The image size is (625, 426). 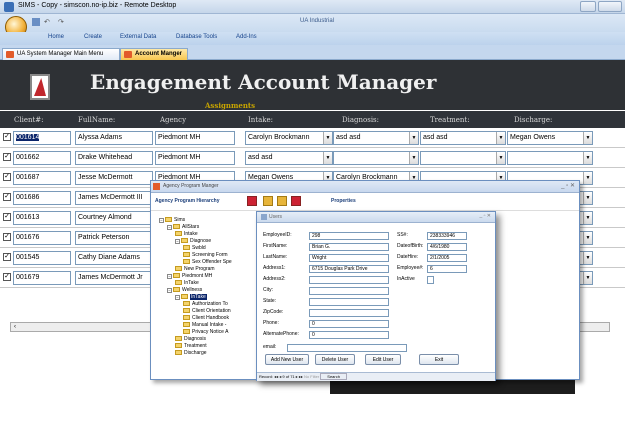 I want to click on search-input: Search, so click(x=333, y=376).